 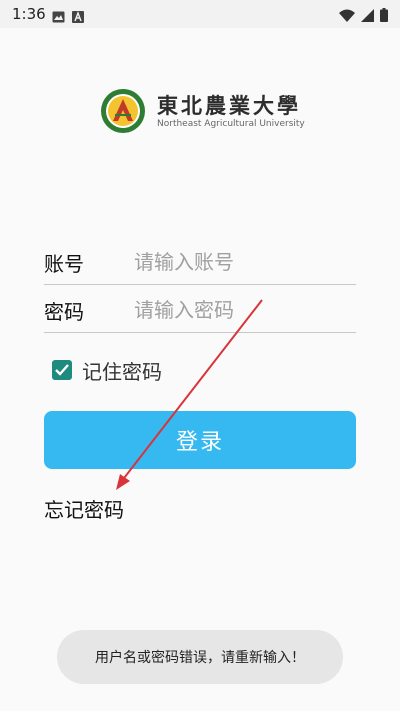 I want to click on checkbox-checked-icon, so click(x=62, y=370).